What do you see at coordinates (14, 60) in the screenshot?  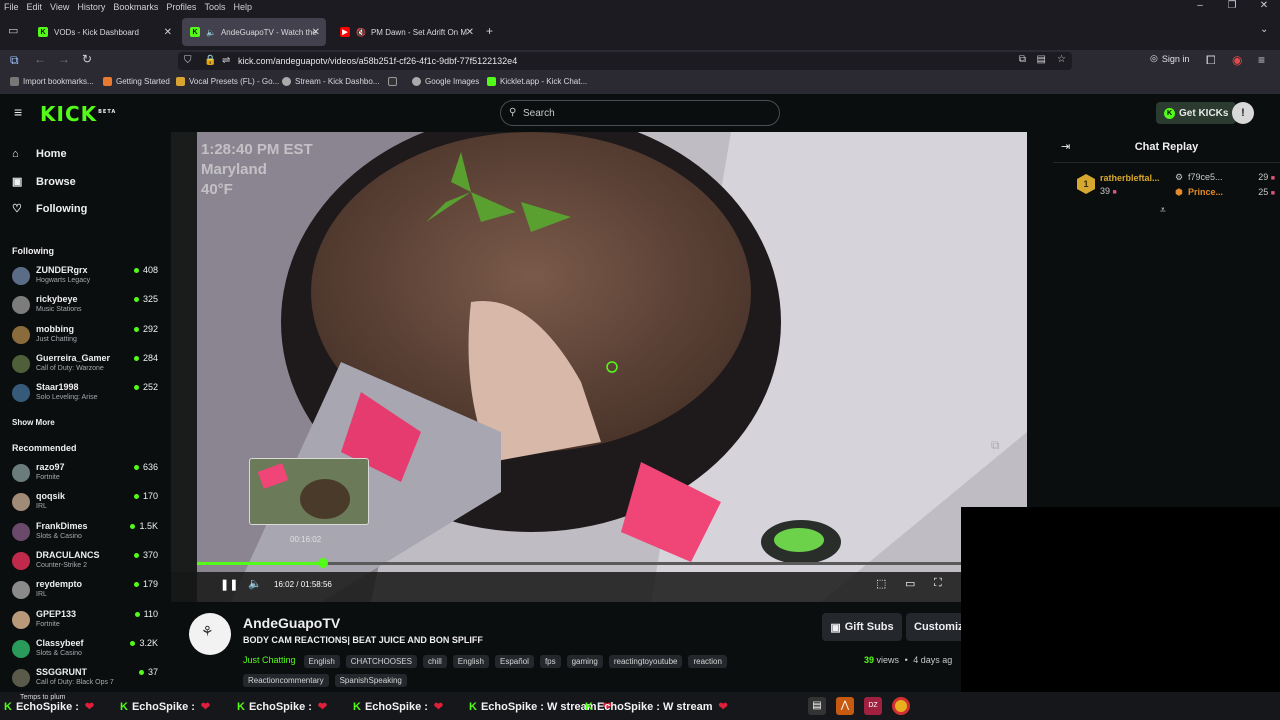 I see `sidebar-toggle-icon: ⧉` at bounding box center [14, 60].